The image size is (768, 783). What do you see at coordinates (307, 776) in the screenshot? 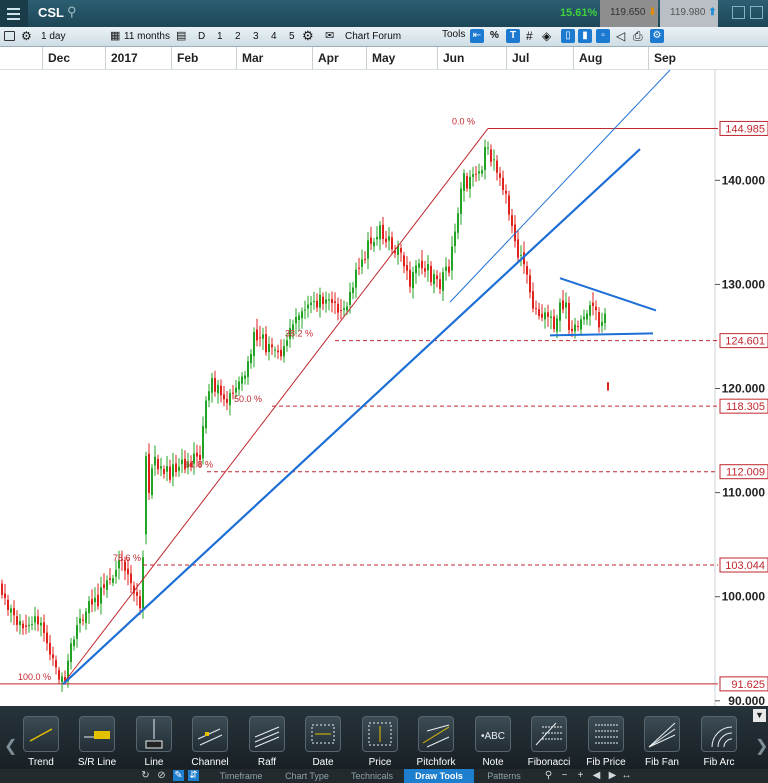
I see `tab-chart-type: Chart Type` at bounding box center [307, 776].